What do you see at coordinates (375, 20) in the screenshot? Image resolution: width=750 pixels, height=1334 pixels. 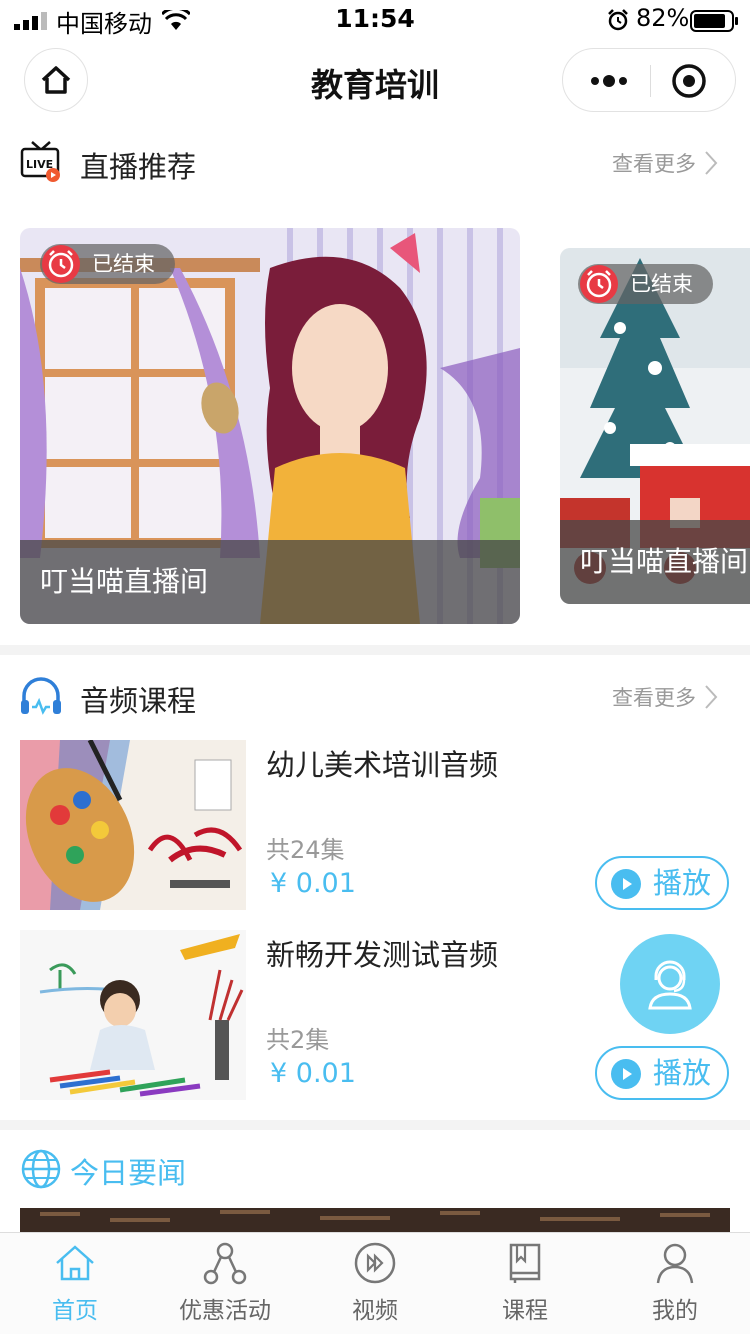 I see `status-bar: 中国移动 11:54 82%` at bounding box center [375, 20].